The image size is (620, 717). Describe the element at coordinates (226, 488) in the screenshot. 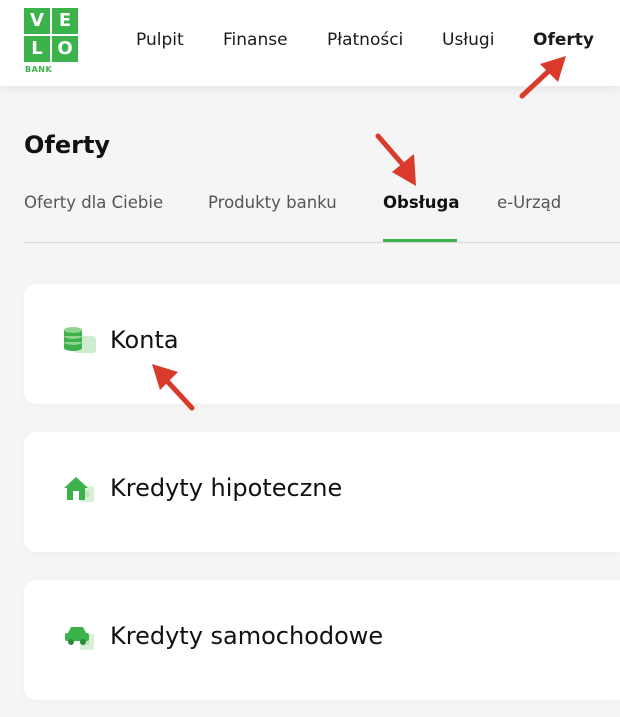

I see `card-label-kredyty-hipoteczne: Kredyty hipoteczne` at that location.